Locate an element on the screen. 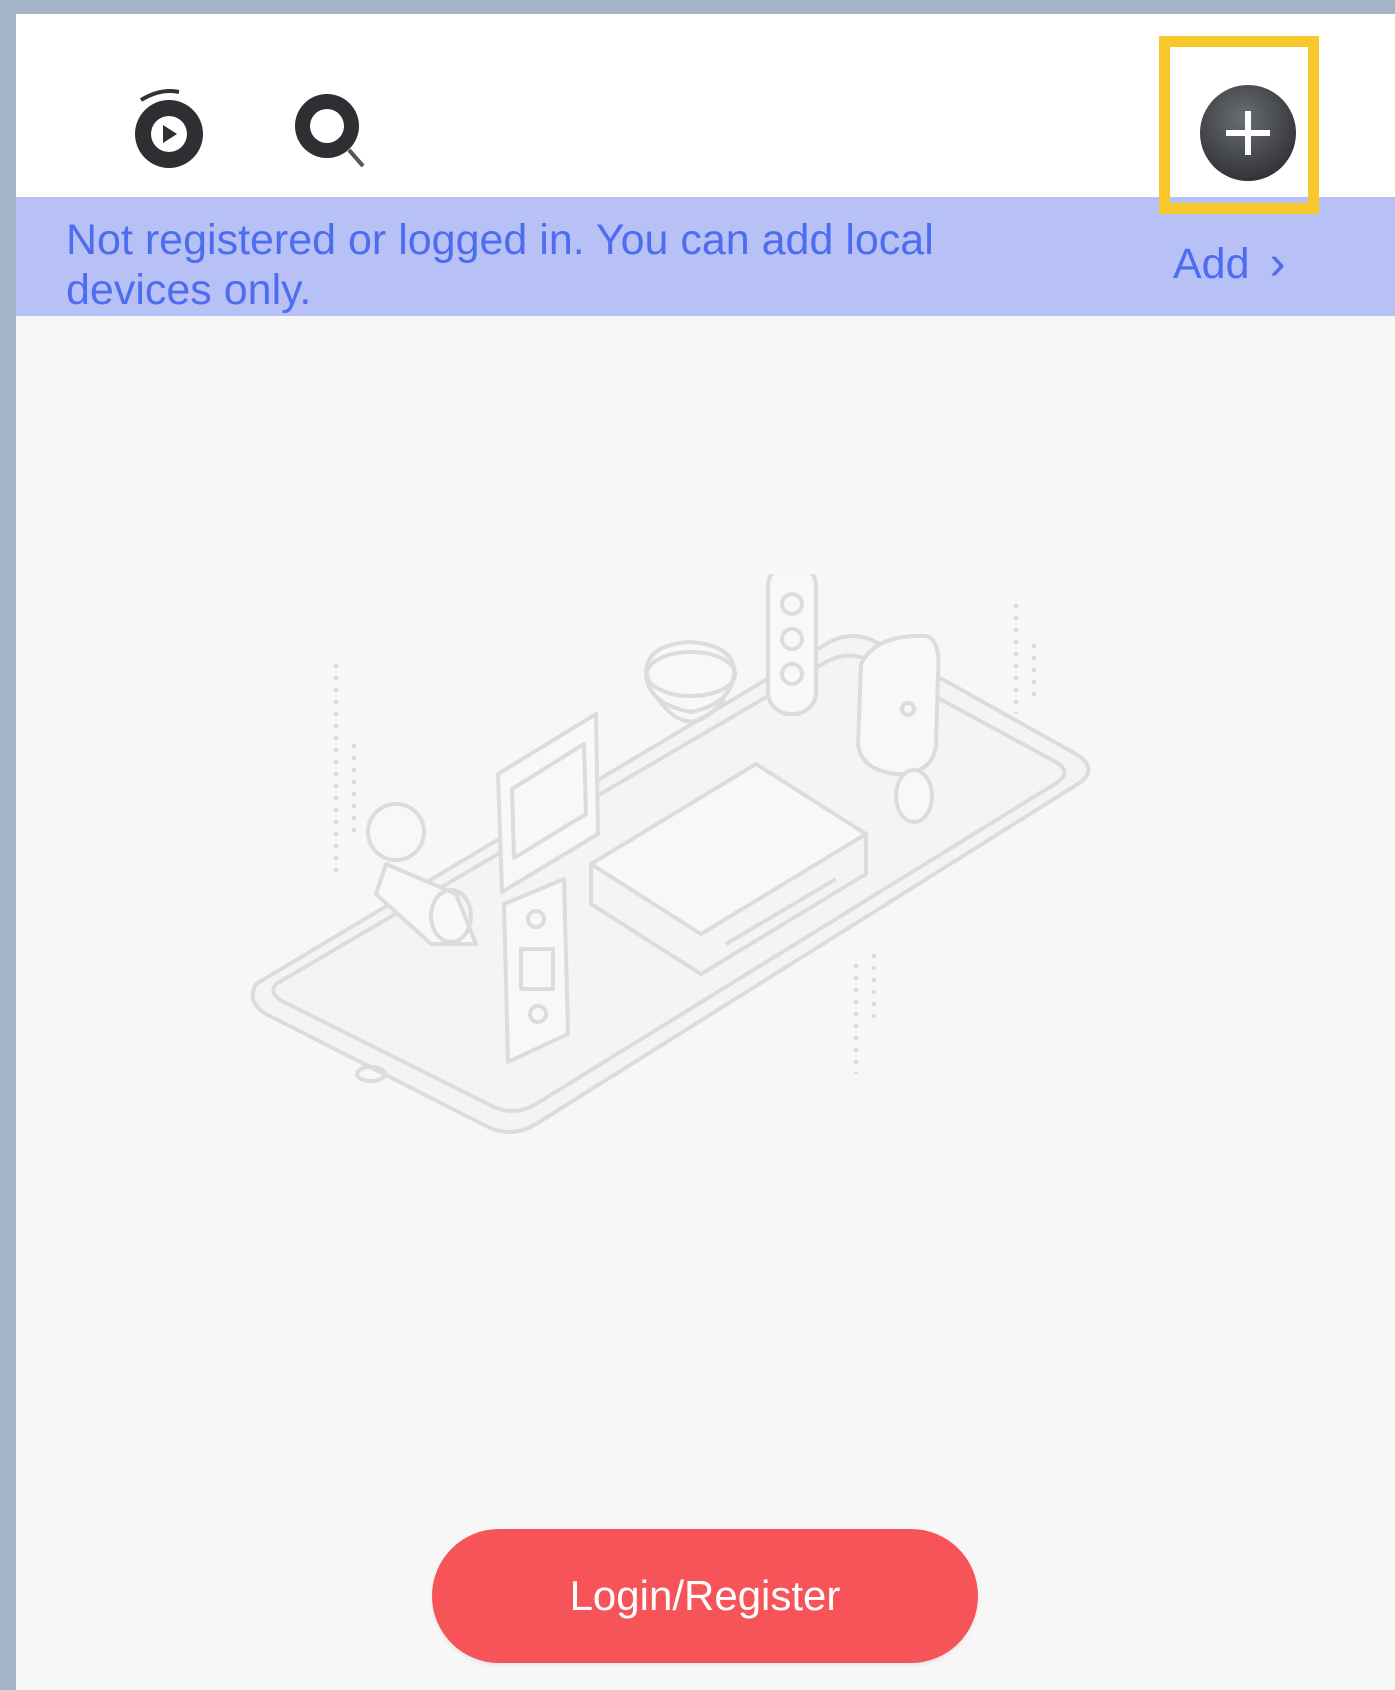 This screenshot has height=1690, width=1395. search-device-icon is located at coordinates (330, 131).